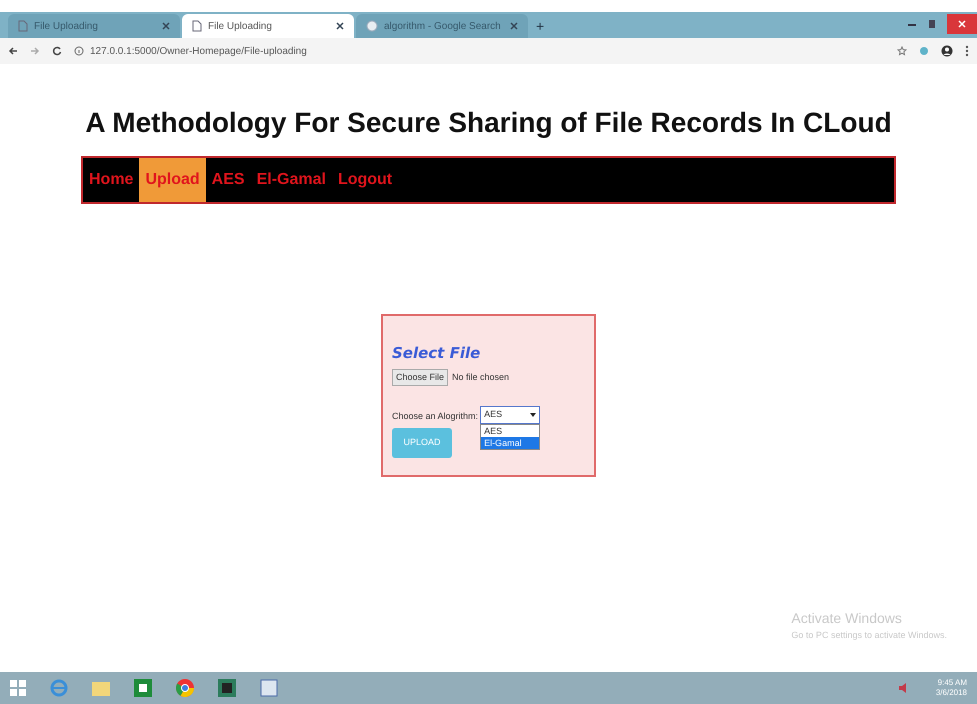  Describe the element at coordinates (111, 180) in the screenshot. I see `nav-link: Home` at that location.